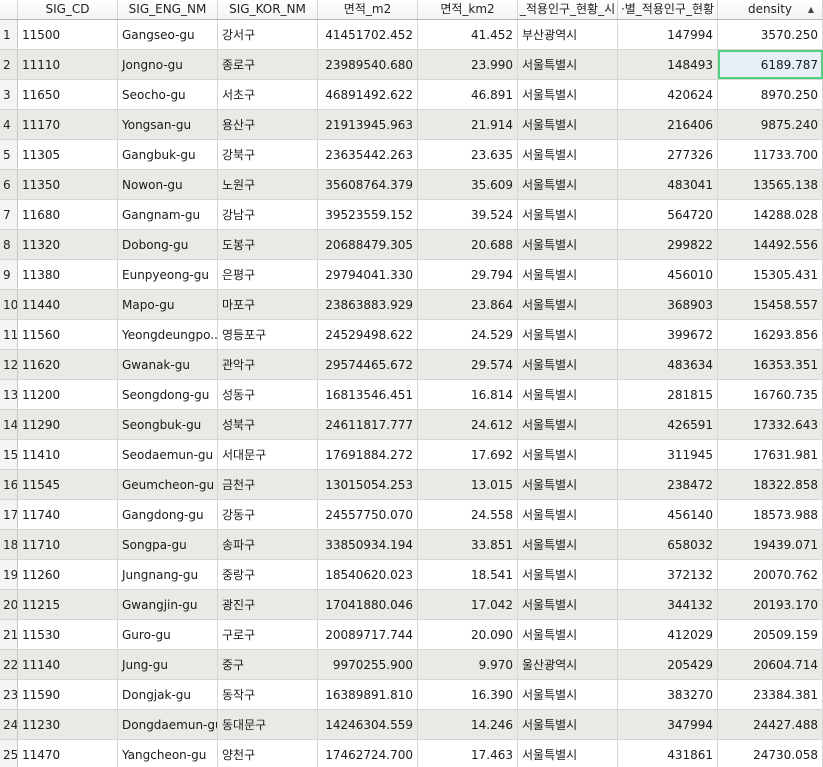  Describe the element at coordinates (168, 634) in the screenshot. I see `cell-2: Guro-gu` at that location.